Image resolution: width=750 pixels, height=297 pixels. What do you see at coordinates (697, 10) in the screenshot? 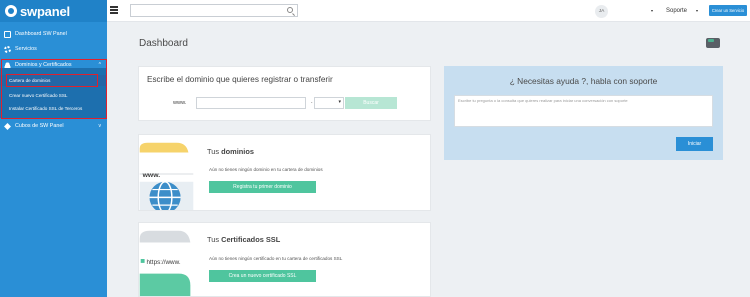
I see `support-dropdown-icon: ▾` at bounding box center [697, 10].